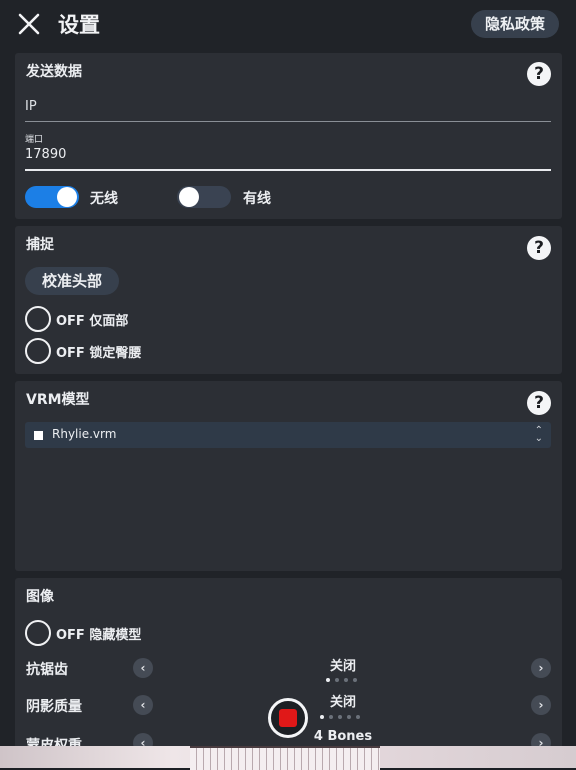 The image size is (576, 770). I want to click on port-field-underline, so click(288, 170).